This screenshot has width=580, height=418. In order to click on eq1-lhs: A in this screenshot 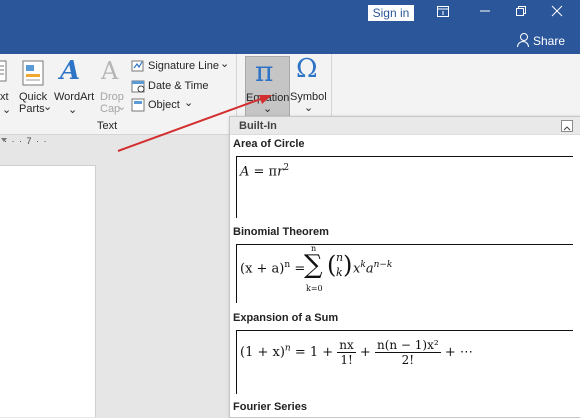, I will do `click(245, 172)`.